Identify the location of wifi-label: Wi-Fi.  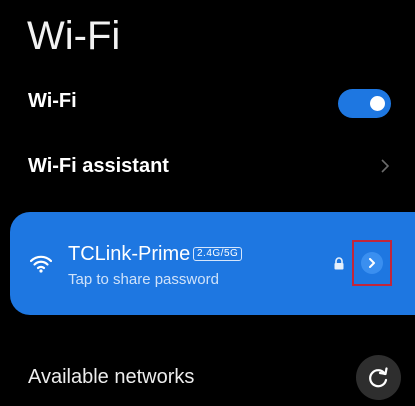
(52, 101).